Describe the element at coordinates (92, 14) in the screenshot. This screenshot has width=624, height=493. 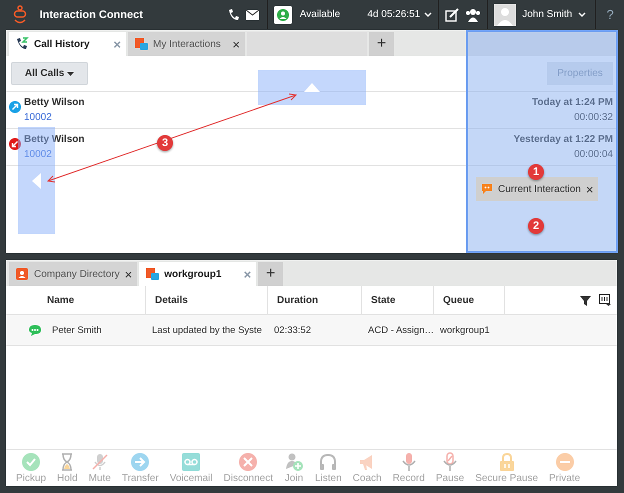
I see `app-title: Interaction Connect` at that location.